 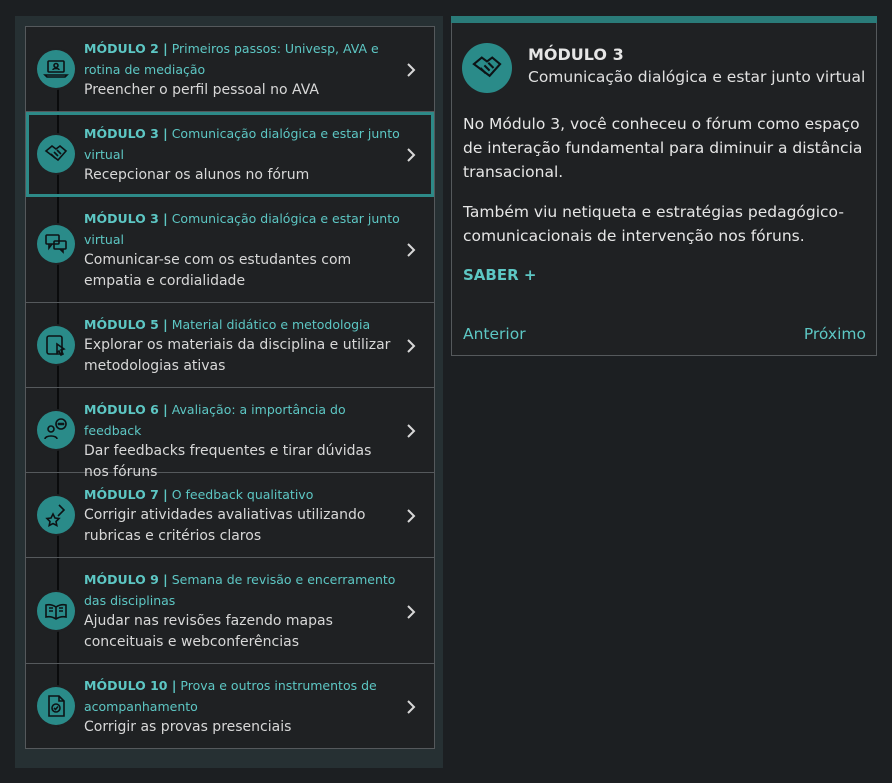 What do you see at coordinates (664, 19) in the screenshot?
I see `detail-top-bar` at bounding box center [664, 19].